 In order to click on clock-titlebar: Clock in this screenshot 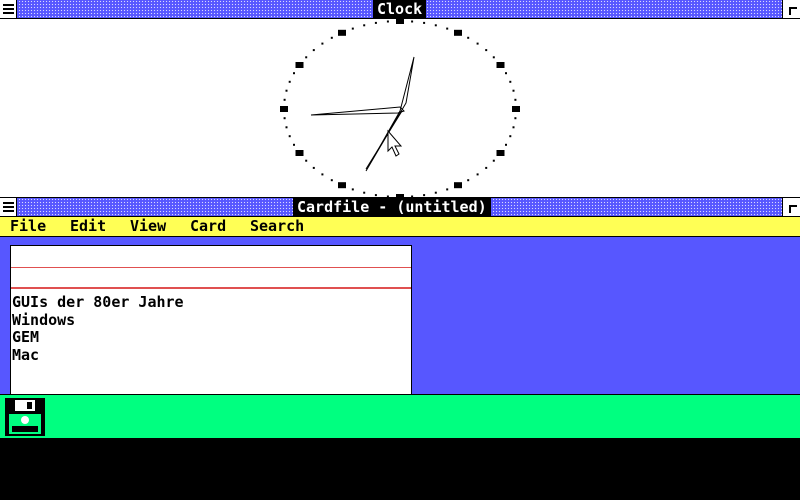, I will do `click(400, 9)`.